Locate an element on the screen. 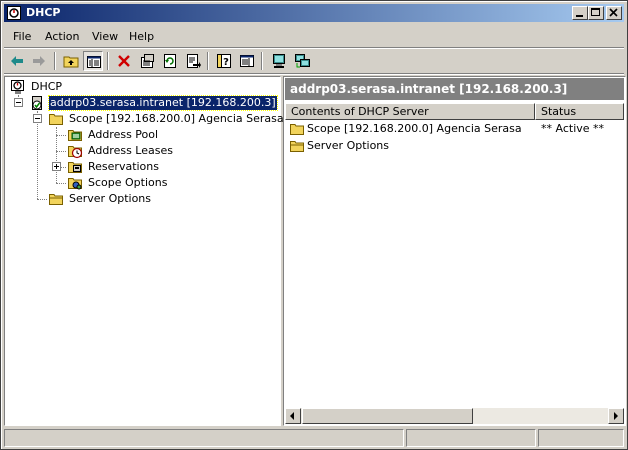  close-button is located at coordinates (614, 13).